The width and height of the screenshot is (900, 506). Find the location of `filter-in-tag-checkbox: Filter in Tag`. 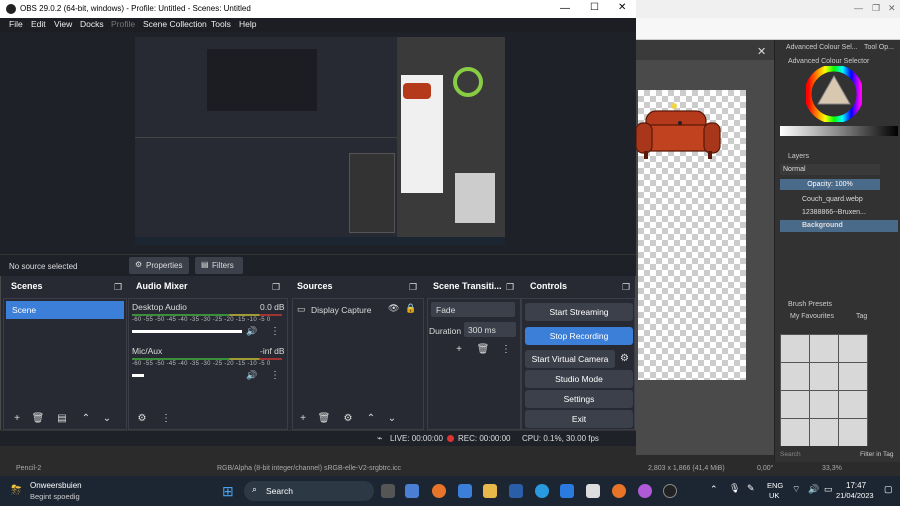

filter-in-tag-checkbox: Filter in Tag is located at coordinates (876, 454).